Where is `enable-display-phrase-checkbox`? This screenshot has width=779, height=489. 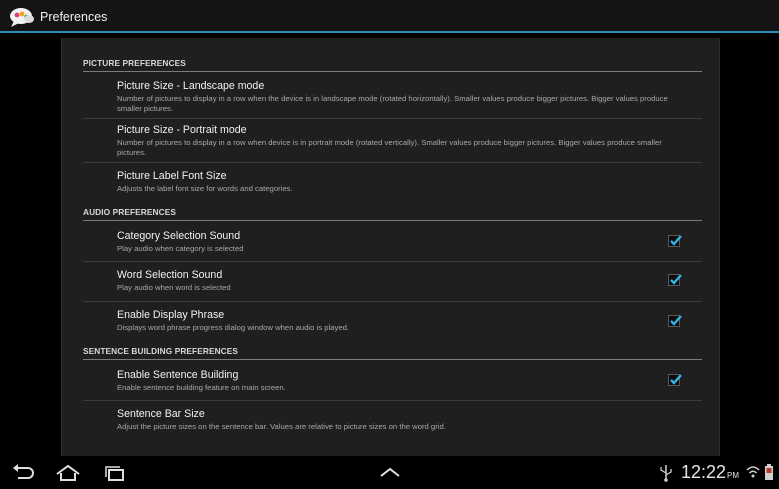
enable-display-phrase-checkbox is located at coordinates (675, 321).